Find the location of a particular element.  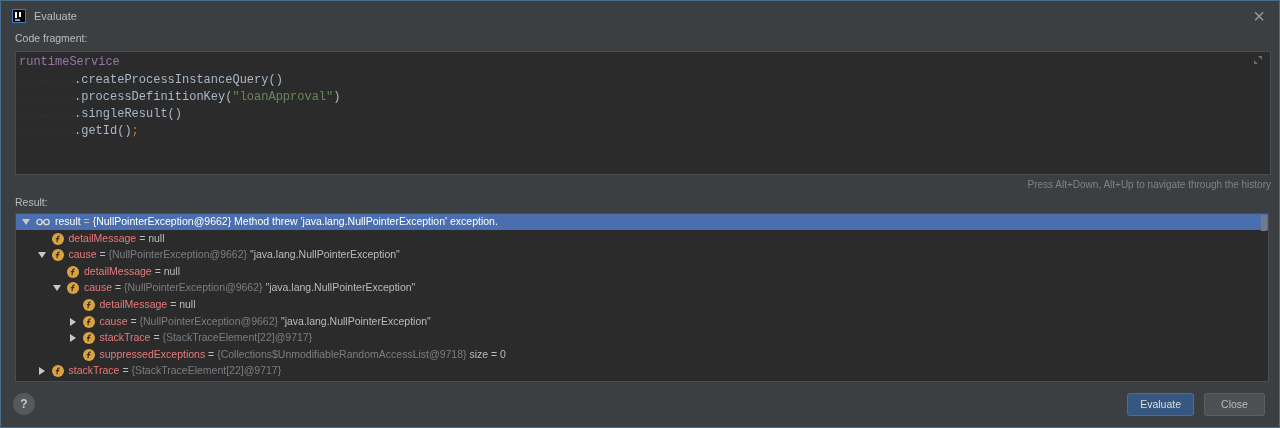

code-line: runtimeService is located at coordinates (69, 63).